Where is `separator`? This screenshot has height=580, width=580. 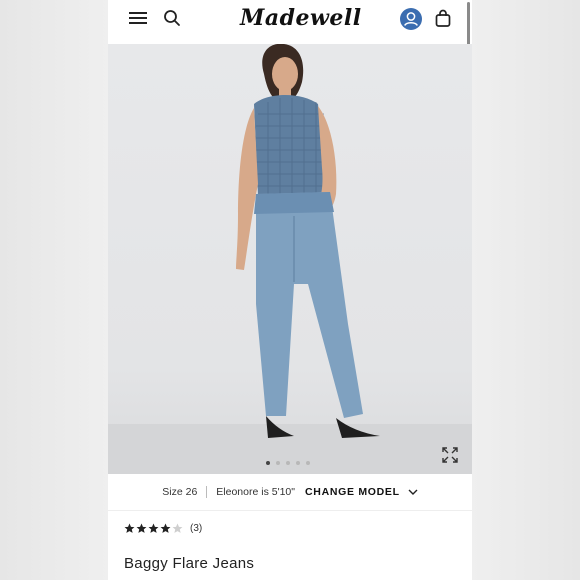 separator is located at coordinates (207, 492).